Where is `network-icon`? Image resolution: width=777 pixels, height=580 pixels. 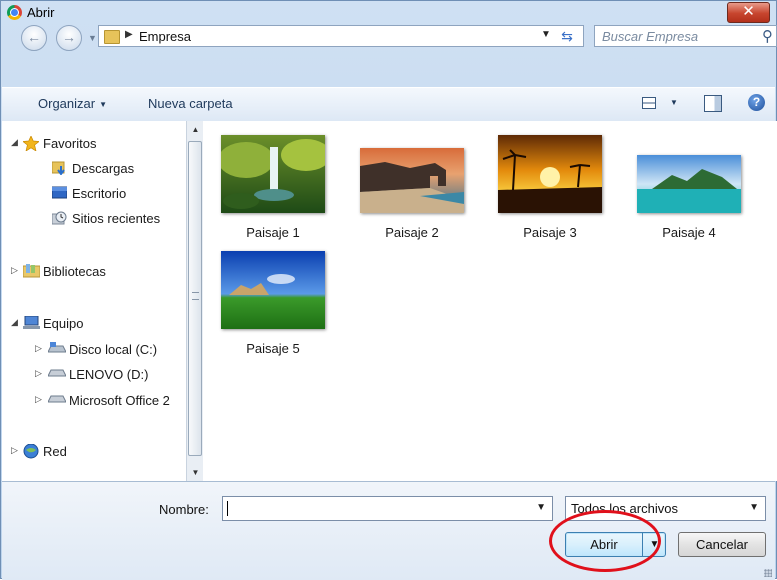 network-icon is located at coordinates (31, 451).